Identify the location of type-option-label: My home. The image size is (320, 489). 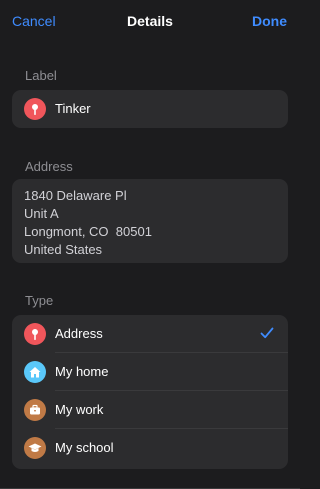
(82, 371).